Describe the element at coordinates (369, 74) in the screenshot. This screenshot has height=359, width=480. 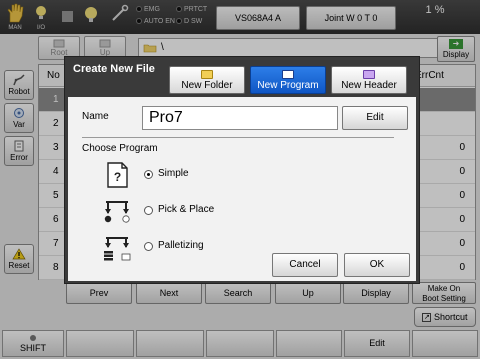
I see `header-file-icon` at that location.